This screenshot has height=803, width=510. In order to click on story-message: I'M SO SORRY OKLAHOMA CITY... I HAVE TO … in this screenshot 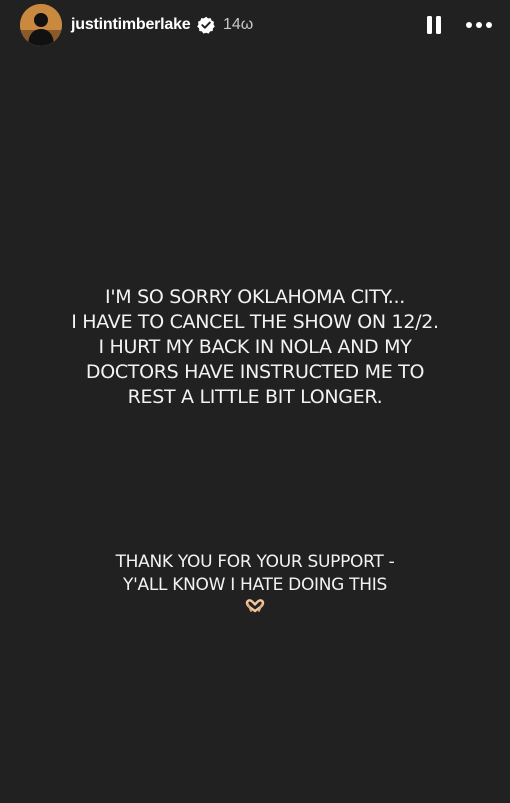, I will do `click(255, 347)`.